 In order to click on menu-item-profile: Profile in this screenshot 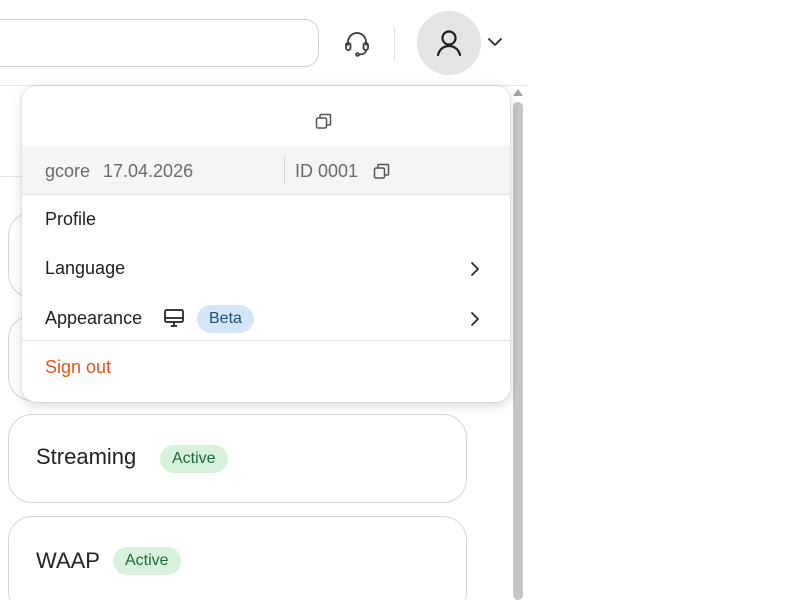, I will do `click(266, 220)`.